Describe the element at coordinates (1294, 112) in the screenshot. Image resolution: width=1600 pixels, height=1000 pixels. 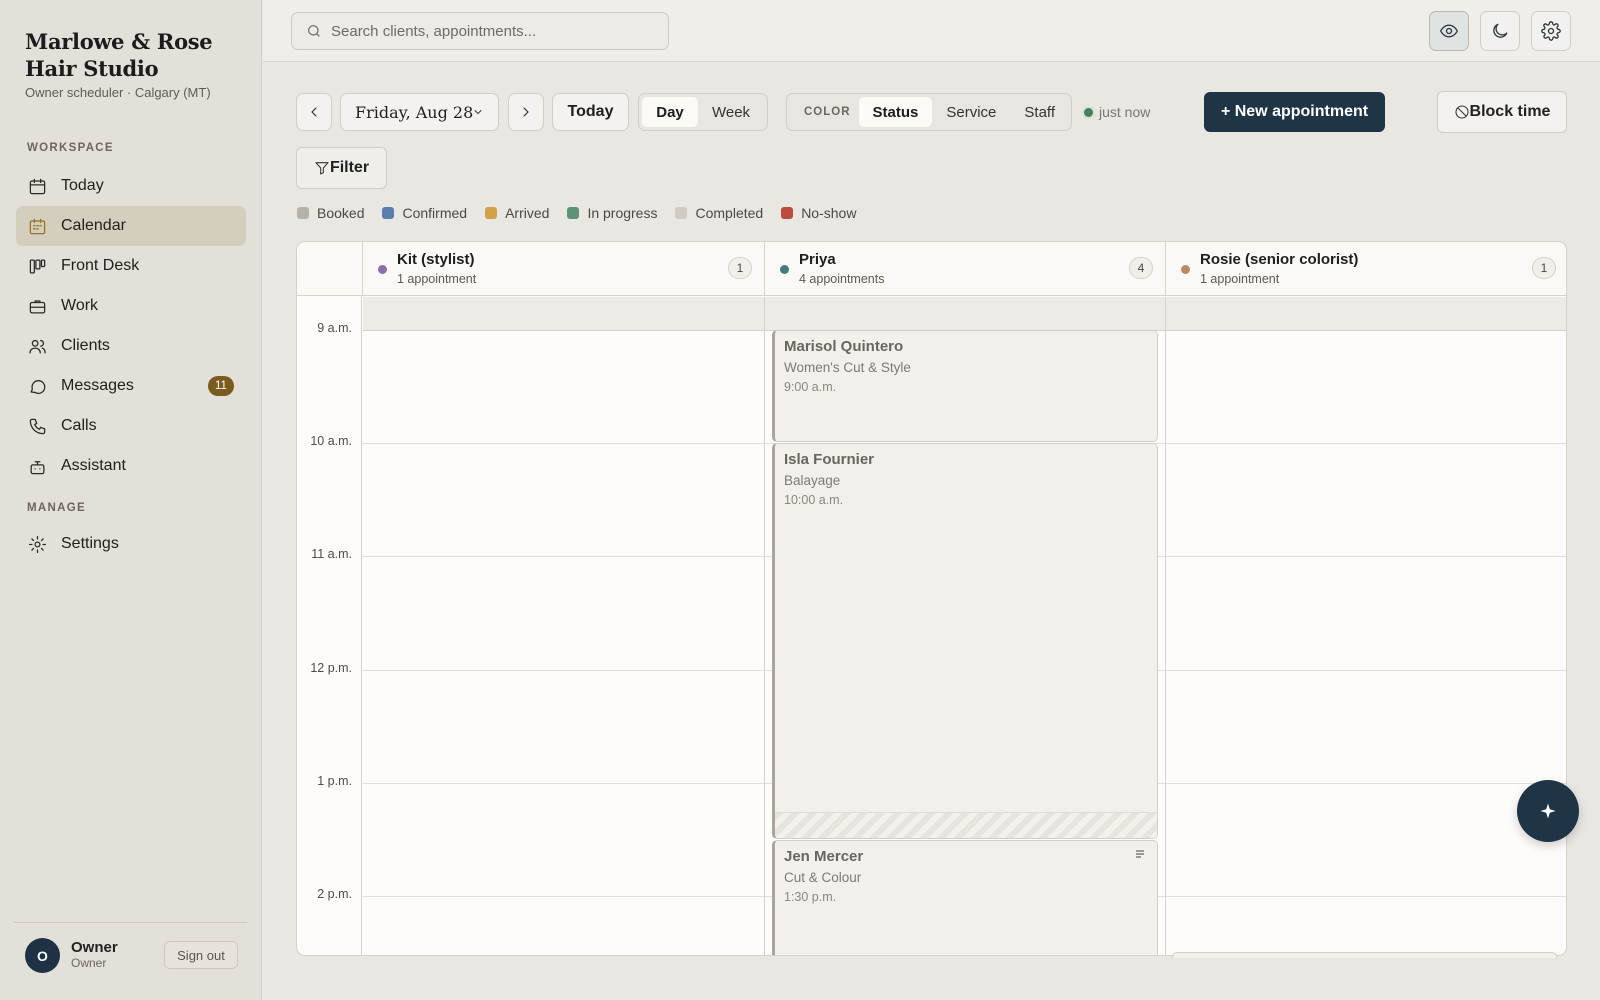
I see `new-appointment-button: + New appointment` at that location.